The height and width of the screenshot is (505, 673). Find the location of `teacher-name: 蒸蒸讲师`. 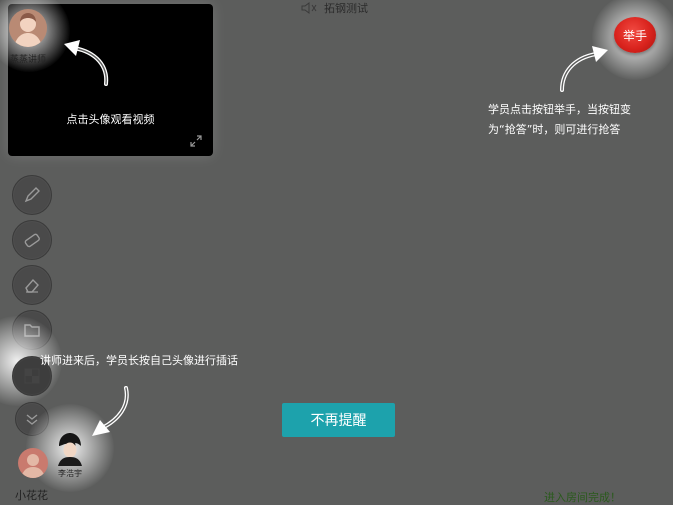

teacher-name: 蒸蒸讲师 is located at coordinates (27, 60).